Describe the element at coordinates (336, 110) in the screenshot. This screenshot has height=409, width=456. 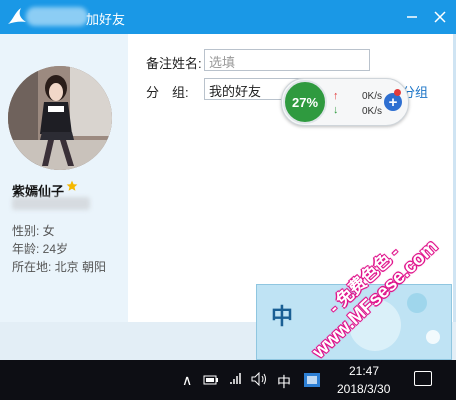
I see `download-arrow-icon: ↓` at that location.